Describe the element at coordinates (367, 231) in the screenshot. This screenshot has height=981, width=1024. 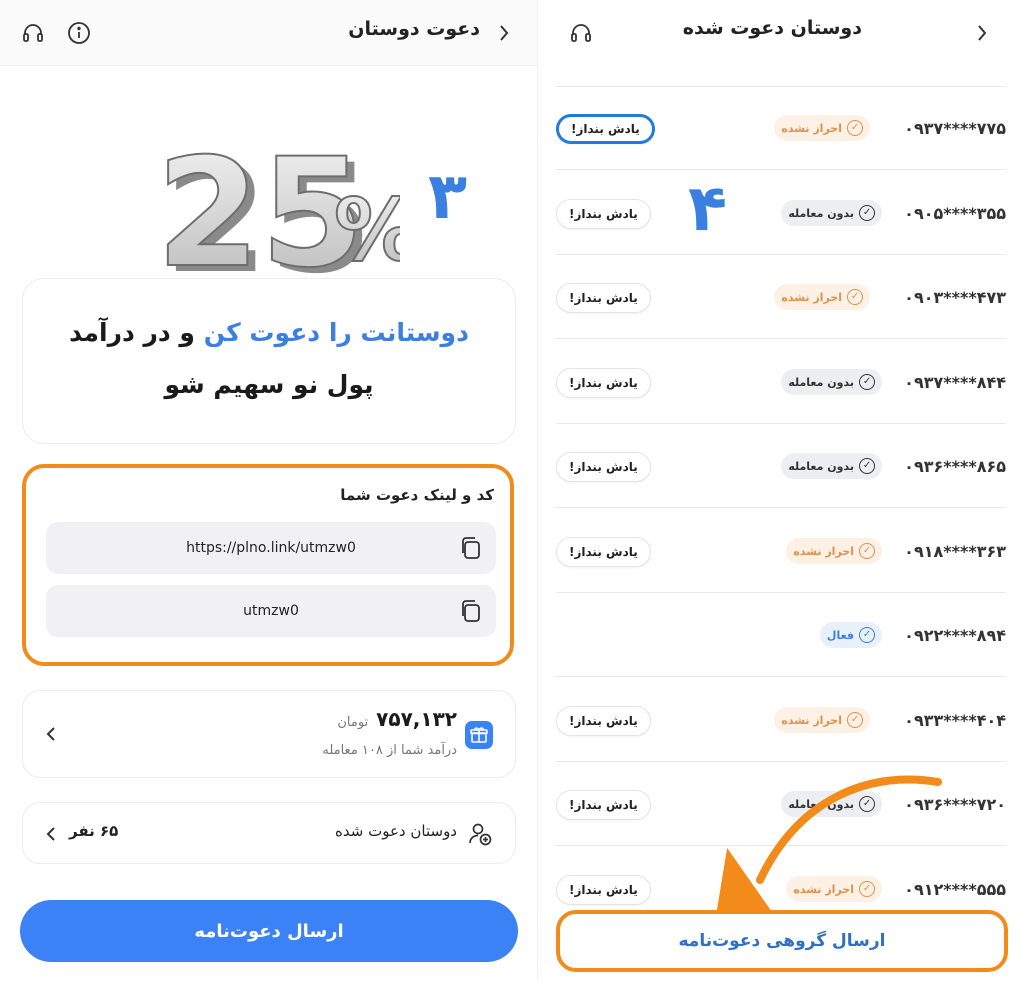
I see `hero-percent-sign: %` at that location.